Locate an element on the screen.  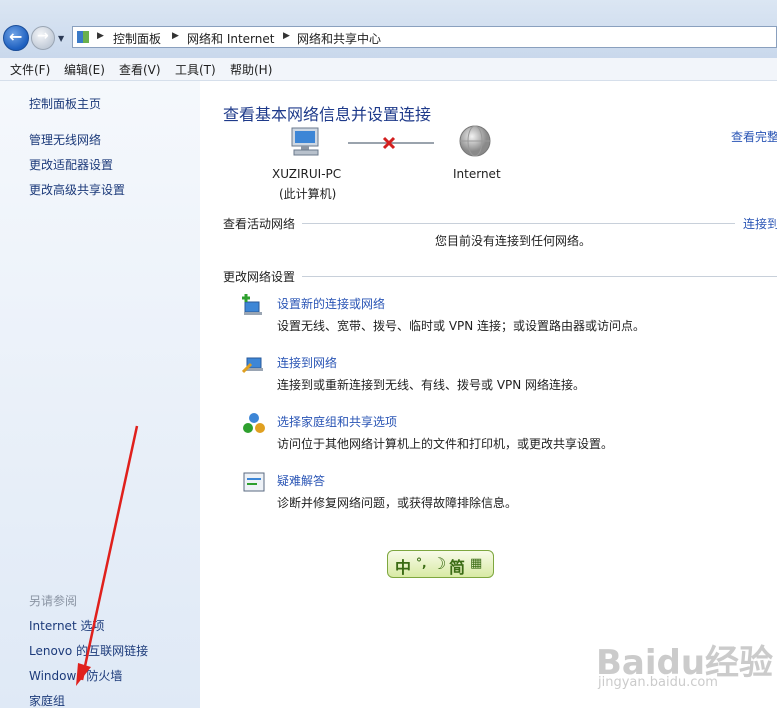
sidebar-item-adapter-settings: 更改适配器设置 is located at coordinates (71, 164).